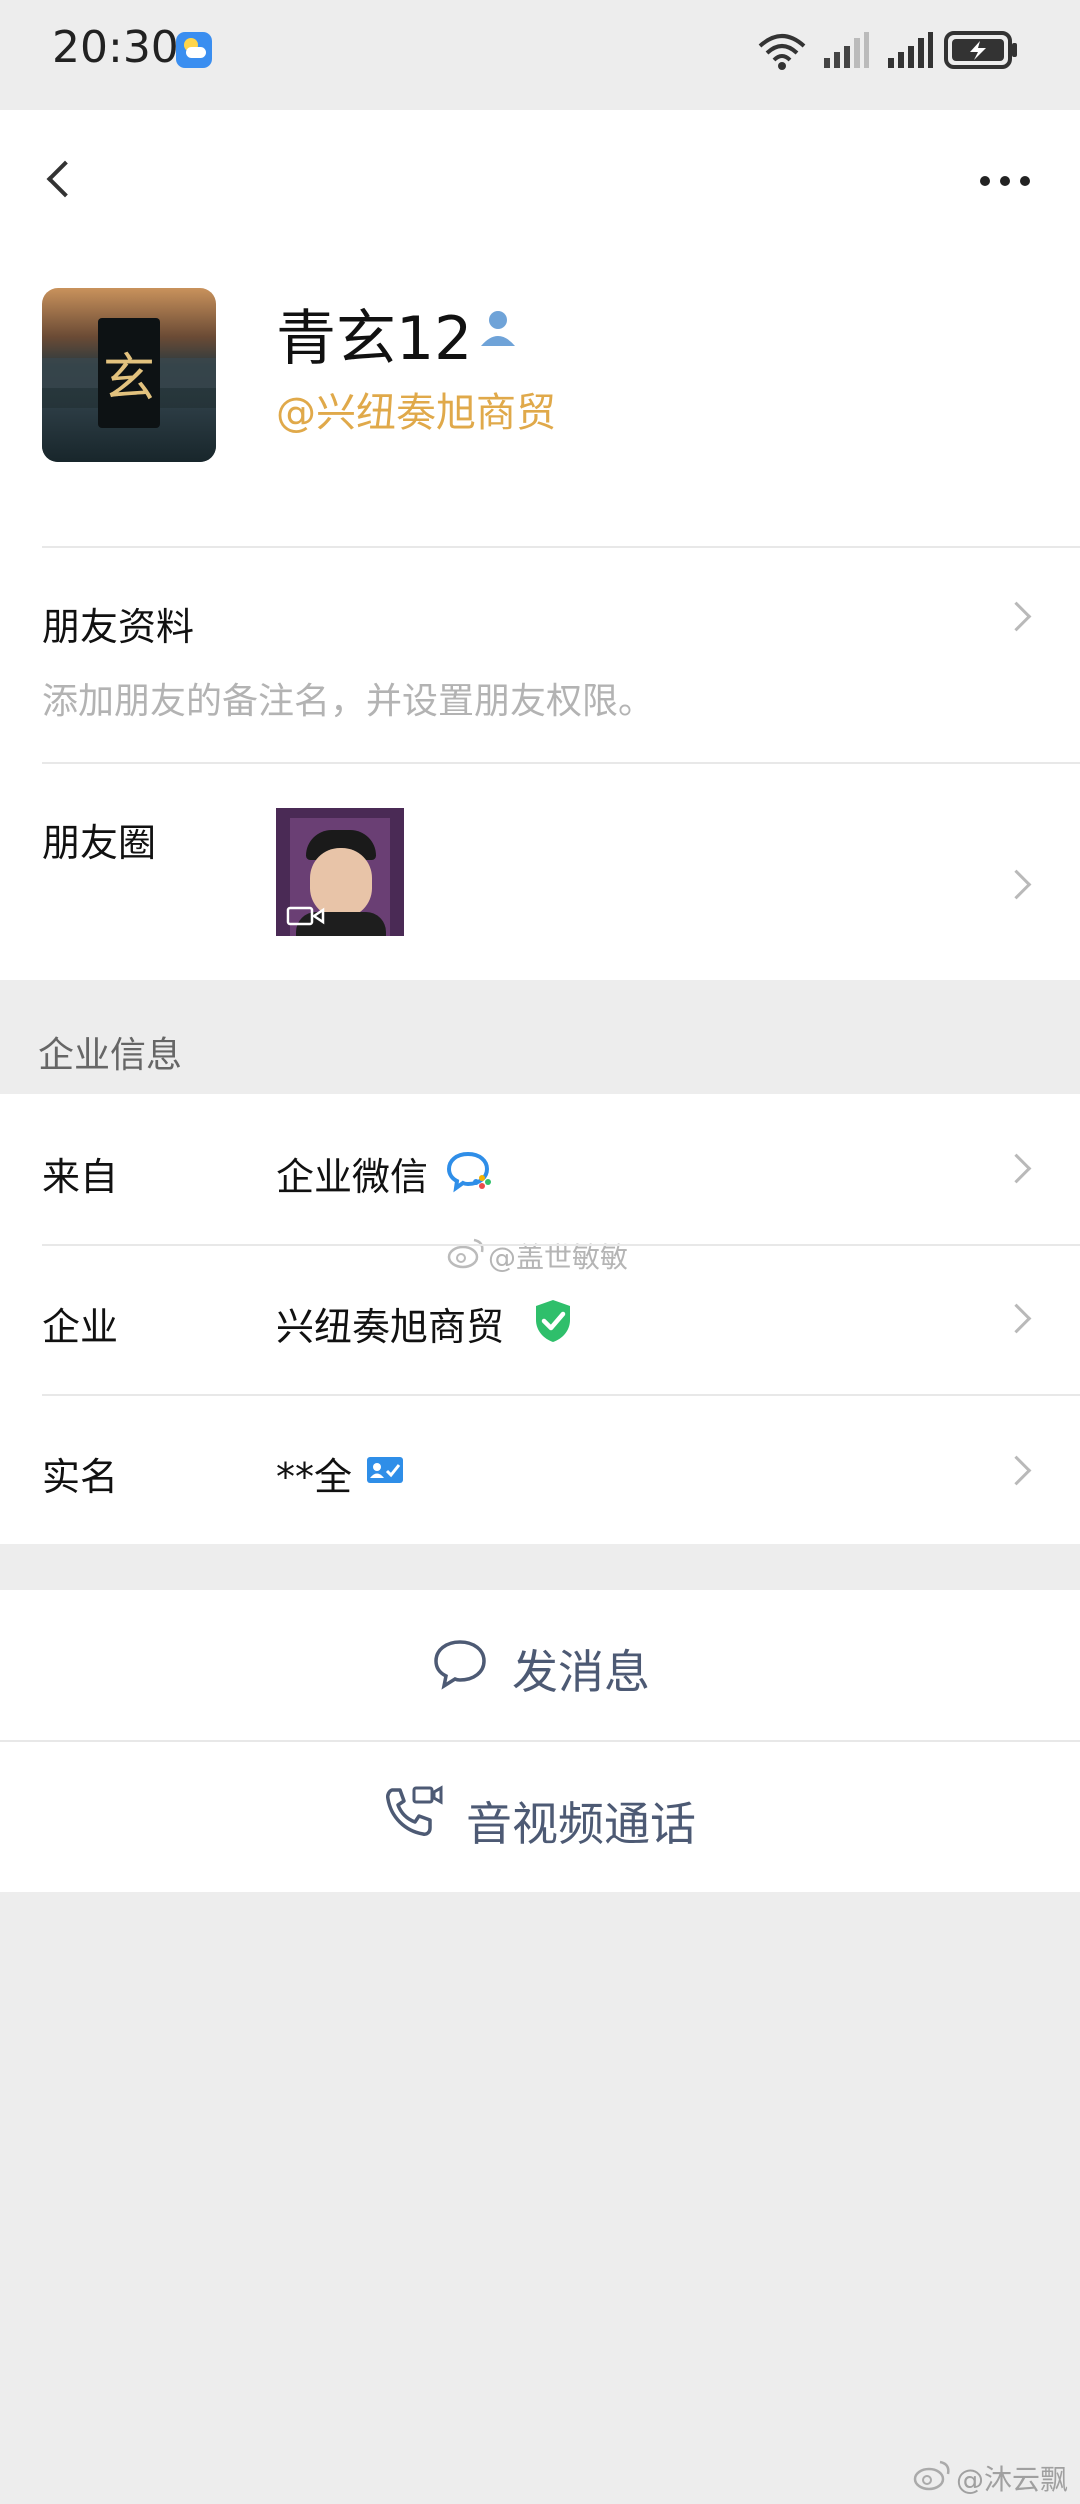 The height and width of the screenshot is (2504, 1080). Describe the element at coordinates (416, 413) in the screenshot. I see `company-handle: @兴纽奏旭商贸` at that location.